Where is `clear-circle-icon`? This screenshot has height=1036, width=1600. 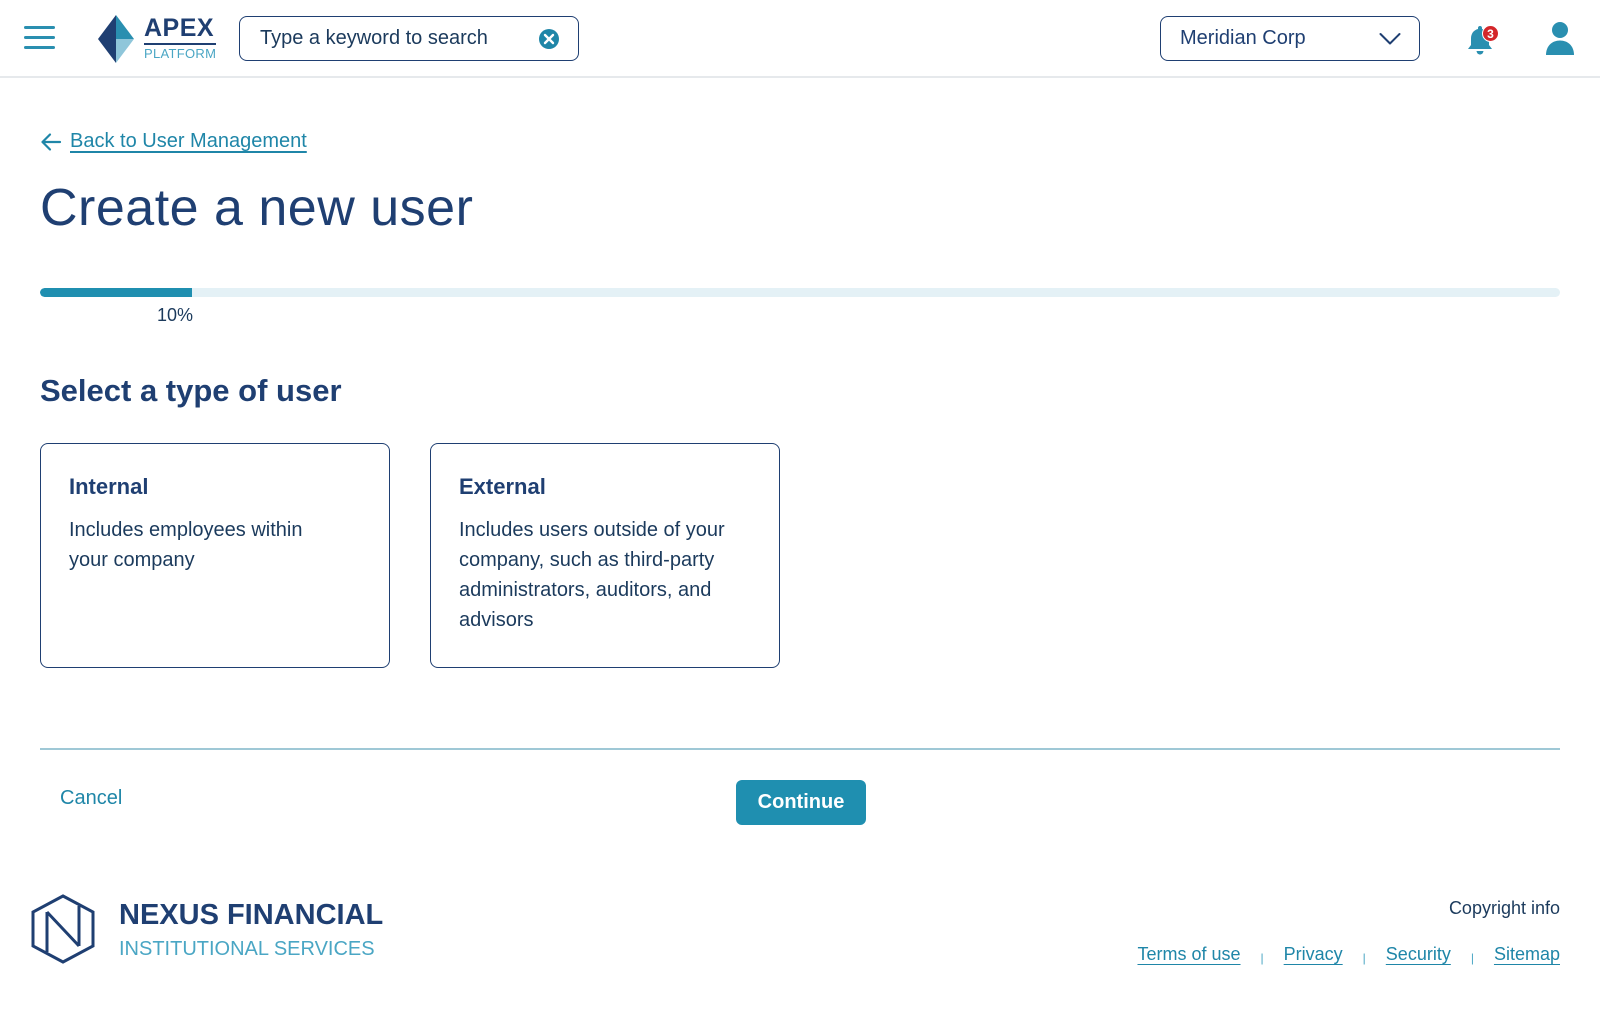 clear-circle-icon is located at coordinates (549, 39).